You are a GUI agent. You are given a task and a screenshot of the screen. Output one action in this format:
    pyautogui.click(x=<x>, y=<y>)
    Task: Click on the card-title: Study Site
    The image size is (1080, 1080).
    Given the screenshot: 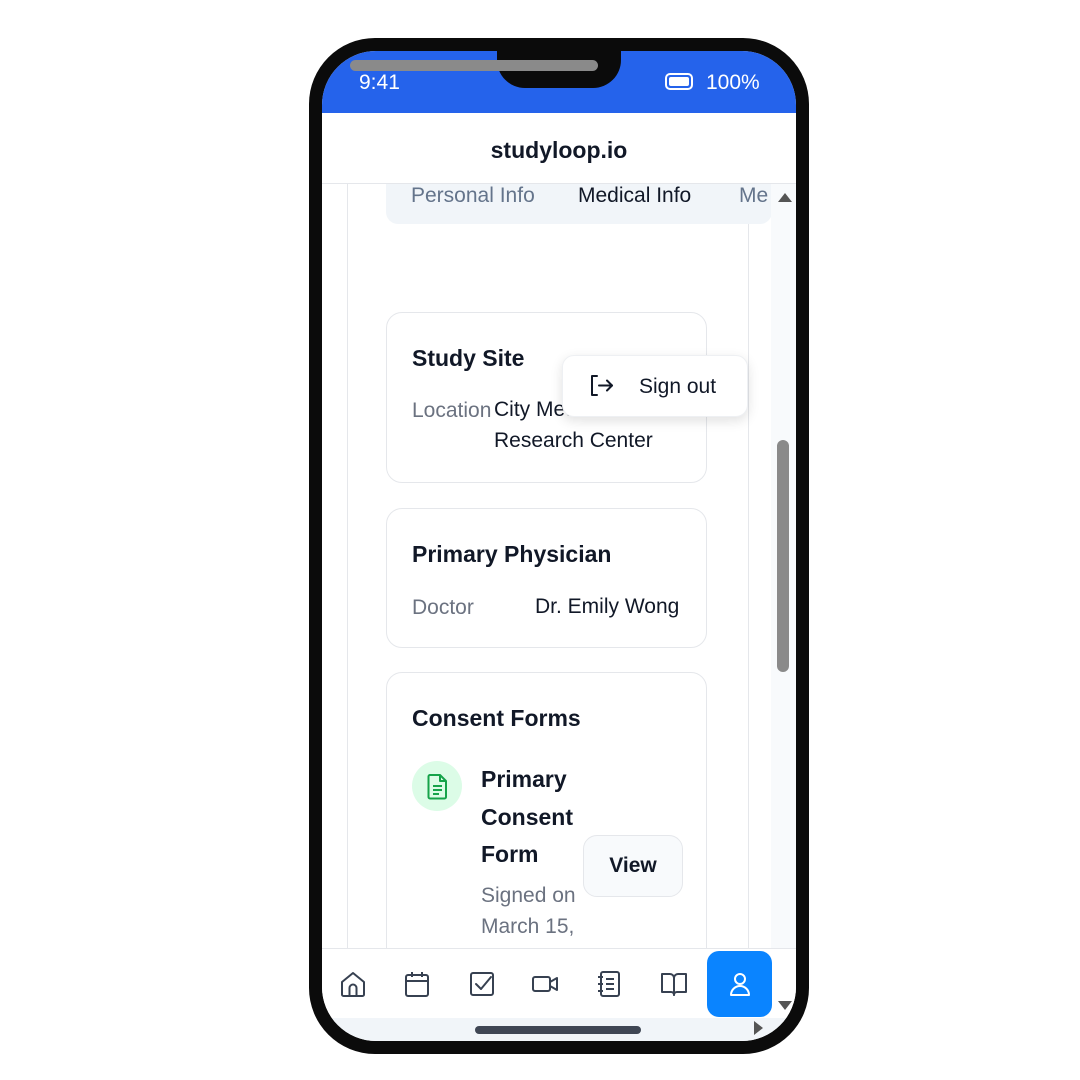 What is the action you would take?
    pyautogui.click(x=468, y=358)
    